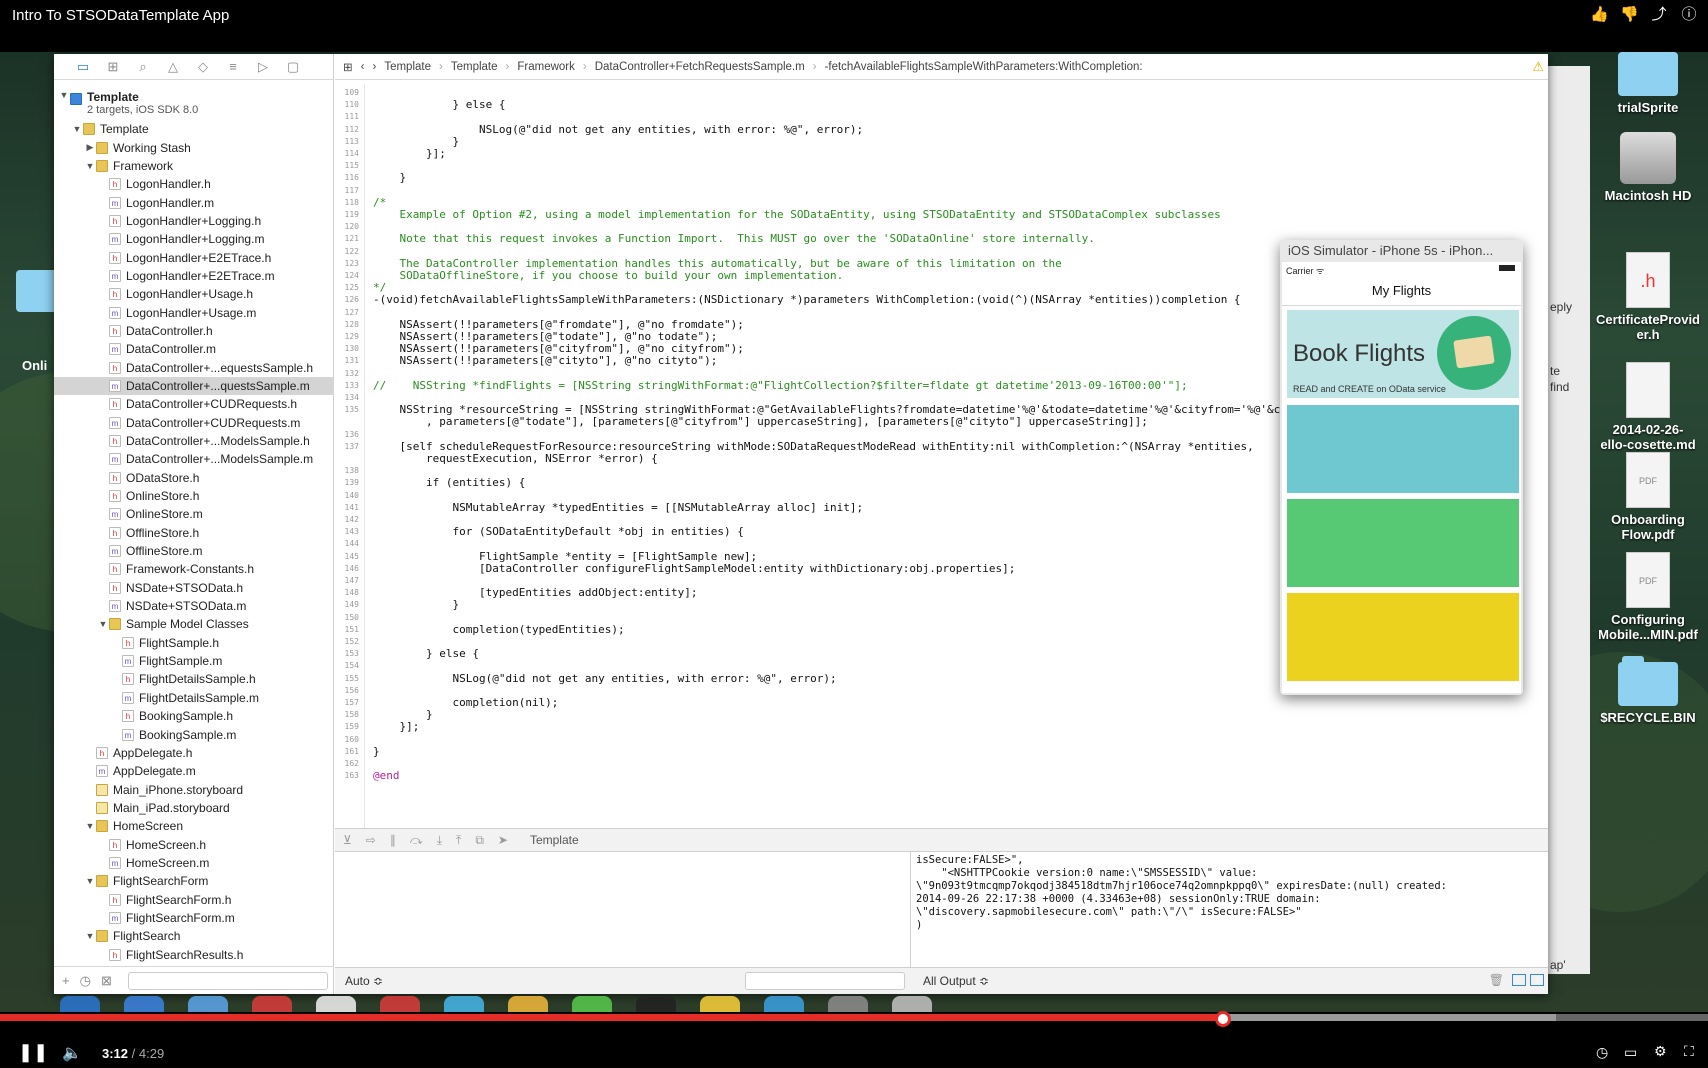 The width and height of the screenshot is (1708, 1068). Describe the element at coordinates (364, 981) in the screenshot. I see `variables-scope-select: Auto ≎` at that location.